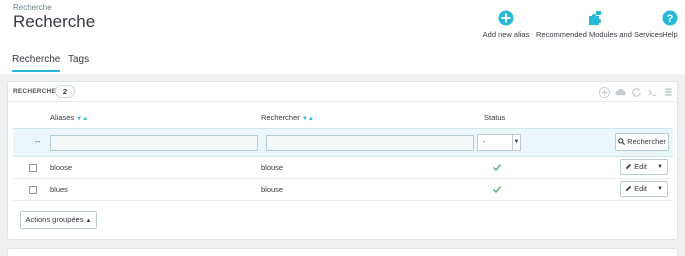 The image size is (685, 256). What do you see at coordinates (342, 252) in the screenshot?
I see `bottom-panel` at bounding box center [342, 252].